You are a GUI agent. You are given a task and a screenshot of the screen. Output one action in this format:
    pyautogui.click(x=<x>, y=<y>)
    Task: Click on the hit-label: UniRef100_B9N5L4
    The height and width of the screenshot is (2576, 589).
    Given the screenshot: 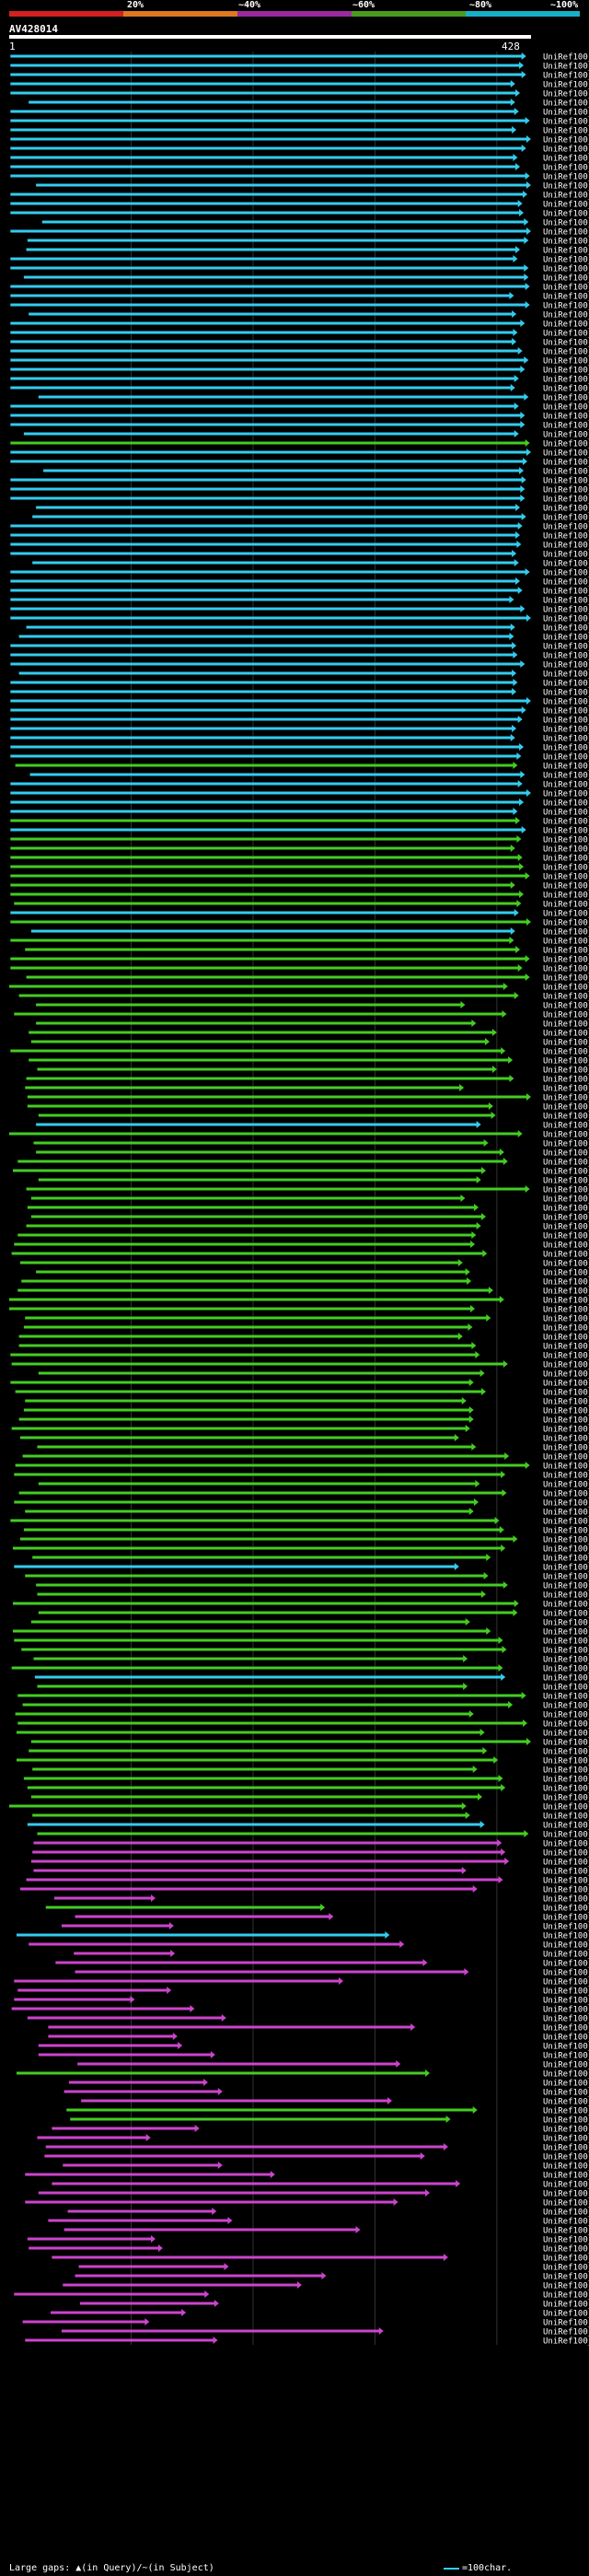 What is the action you would take?
    pyautogui.click(x=566, y=1586)
    